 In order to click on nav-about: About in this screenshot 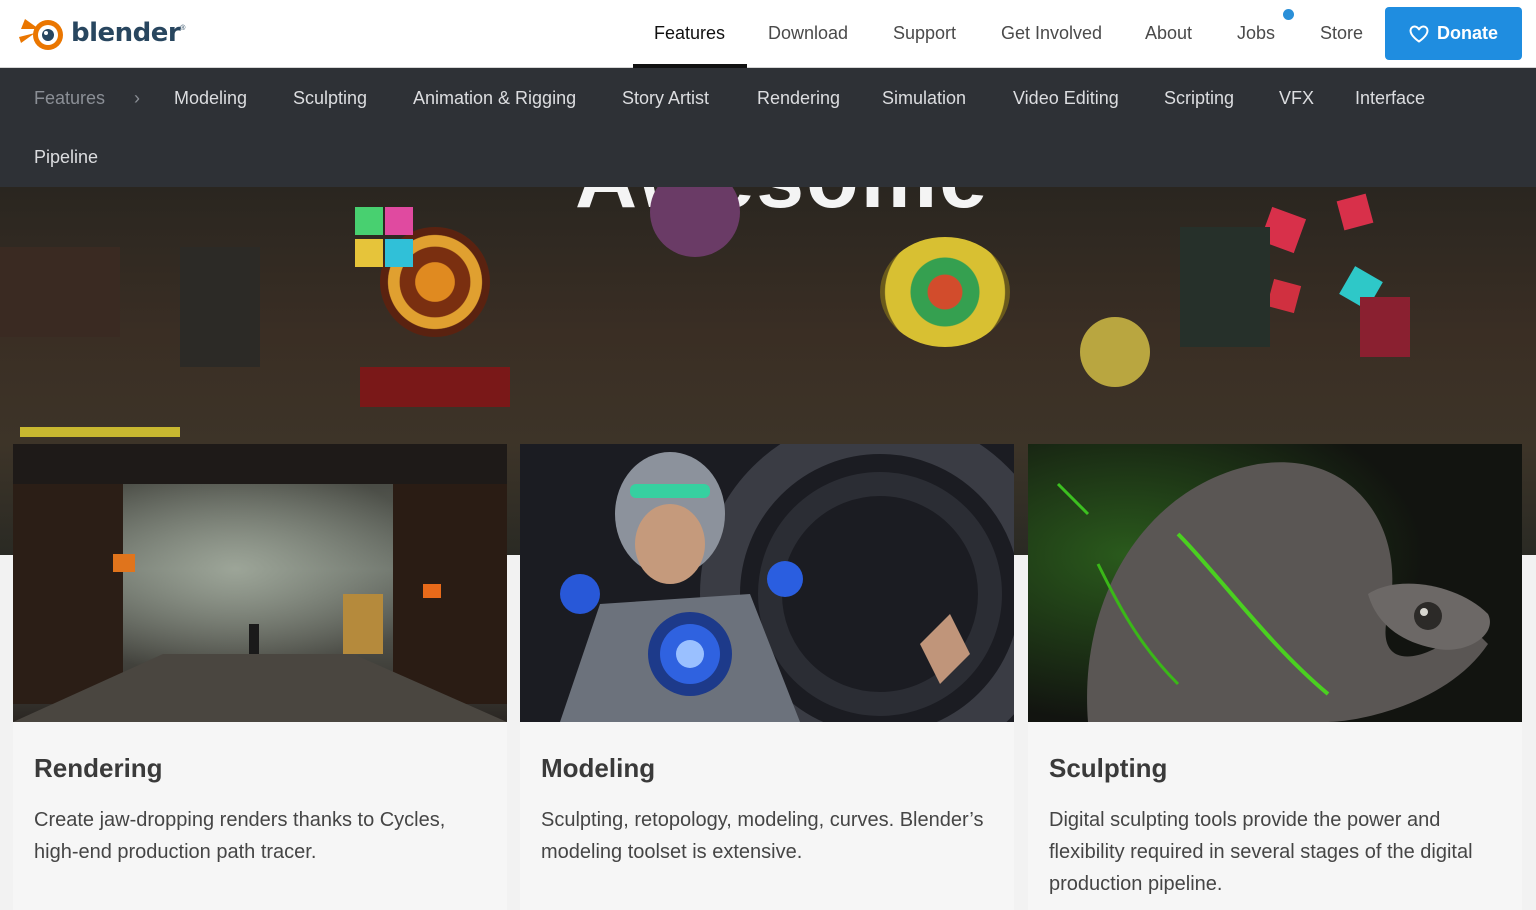, I will do `click(1168, 34)`.